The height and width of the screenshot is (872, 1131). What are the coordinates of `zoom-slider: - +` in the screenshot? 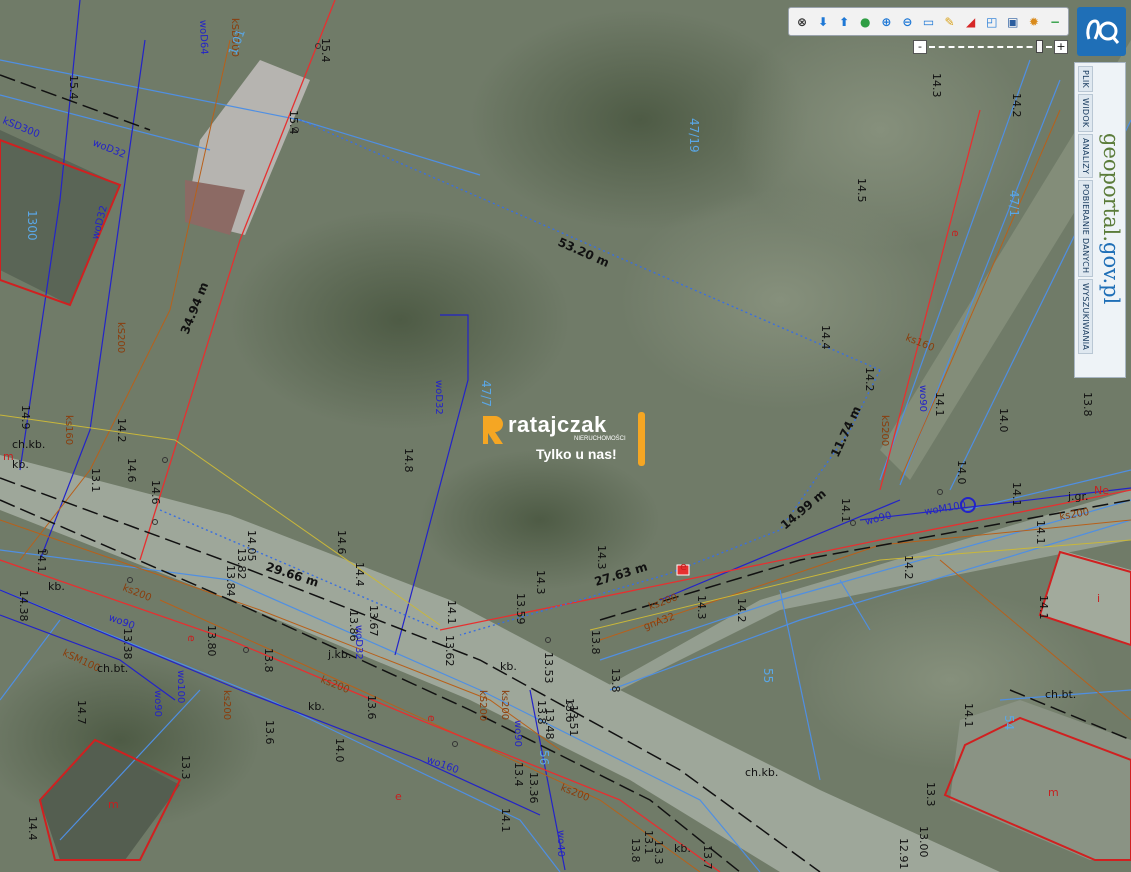 It's located at (990, 47).